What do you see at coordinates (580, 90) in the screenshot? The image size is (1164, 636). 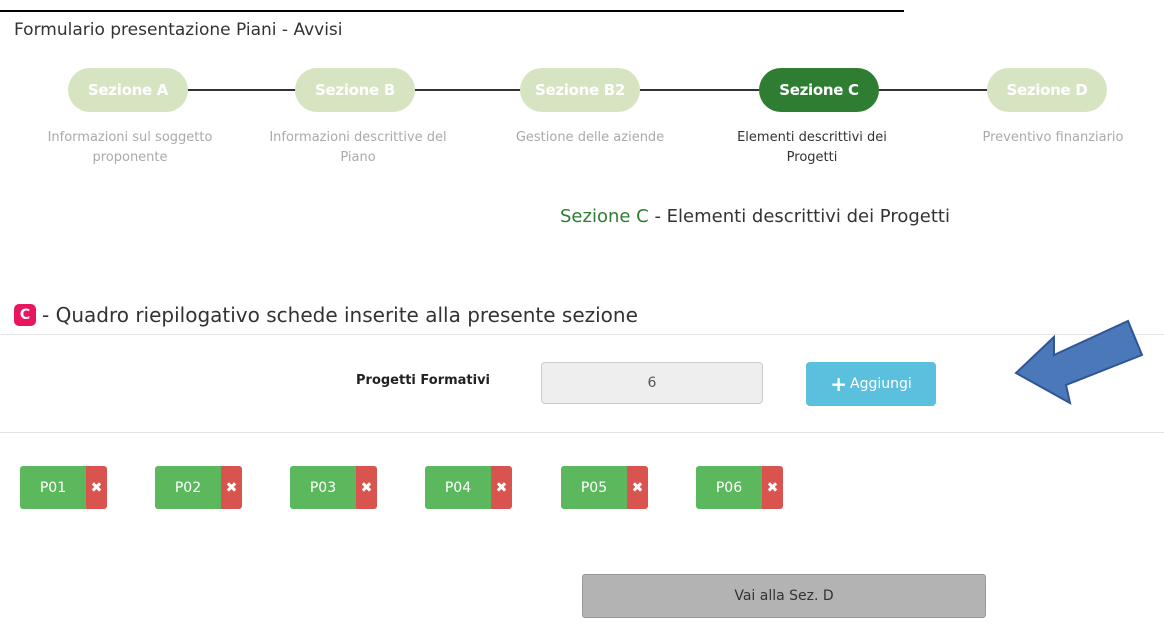 I see `wizard-step-b2: Sezione B2` at bounding box center [580, 90].